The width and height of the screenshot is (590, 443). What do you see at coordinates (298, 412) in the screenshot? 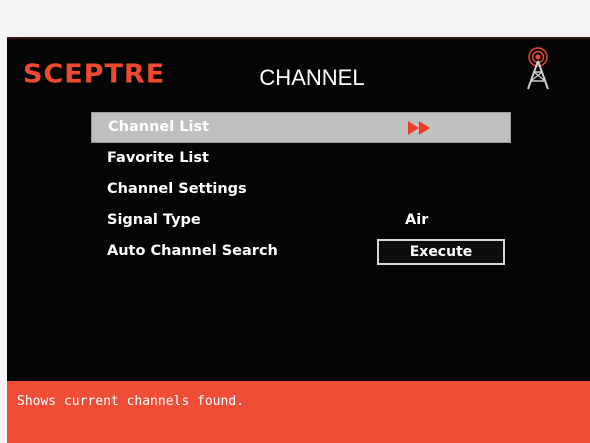
I see `help-bar: Shows current channels found.` at bounding box center [298, 412].